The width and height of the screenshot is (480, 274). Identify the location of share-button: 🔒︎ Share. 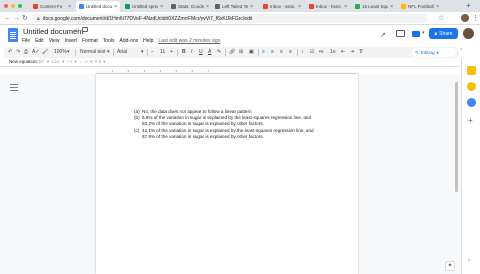
(443, 33).